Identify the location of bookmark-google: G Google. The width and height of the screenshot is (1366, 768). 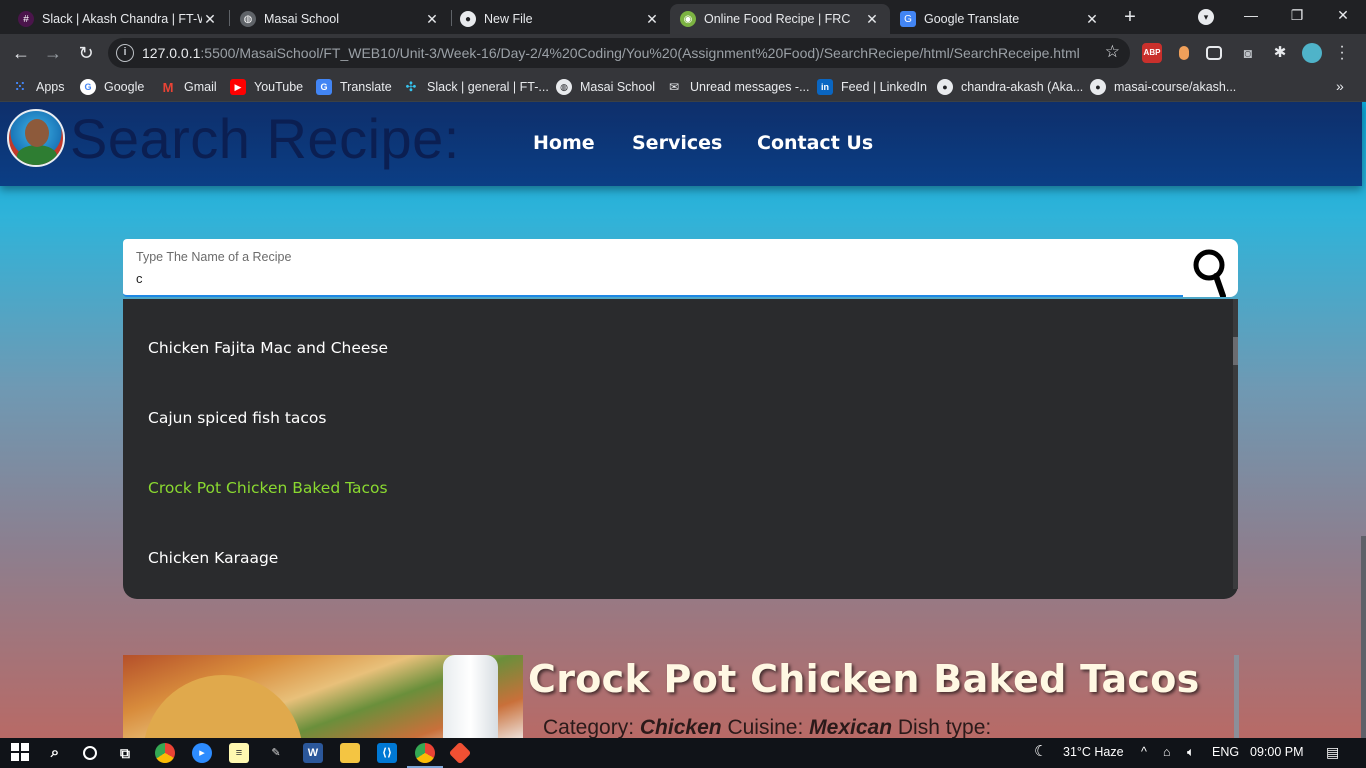
(112, 87).